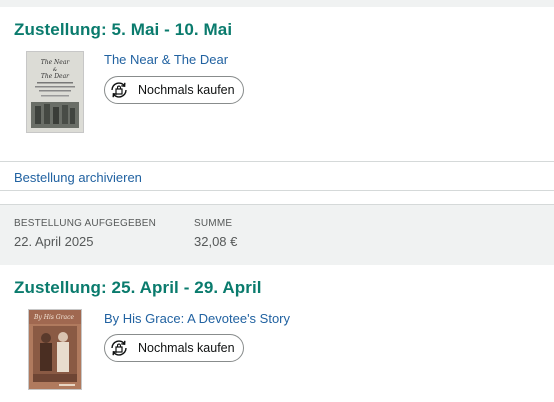 The image size is (554, 402). I want to click on order-total-value: 32,08 €, so click(216, 241).